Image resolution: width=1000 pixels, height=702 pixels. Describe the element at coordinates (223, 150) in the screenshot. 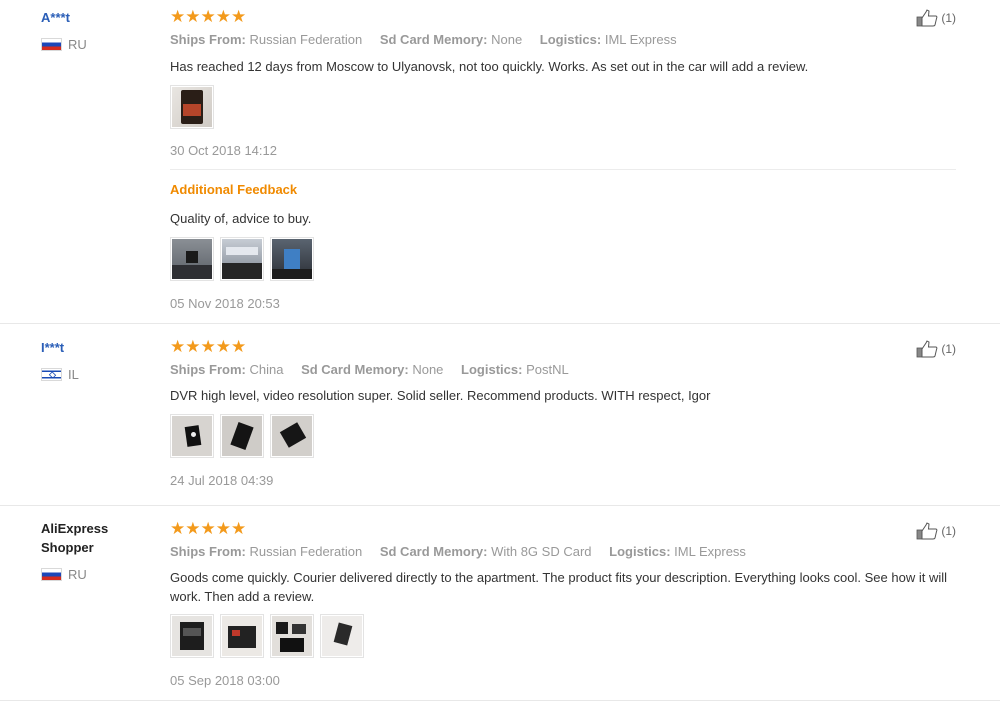

I see `review-date: 30 Oct 2018 14:12` at that location.